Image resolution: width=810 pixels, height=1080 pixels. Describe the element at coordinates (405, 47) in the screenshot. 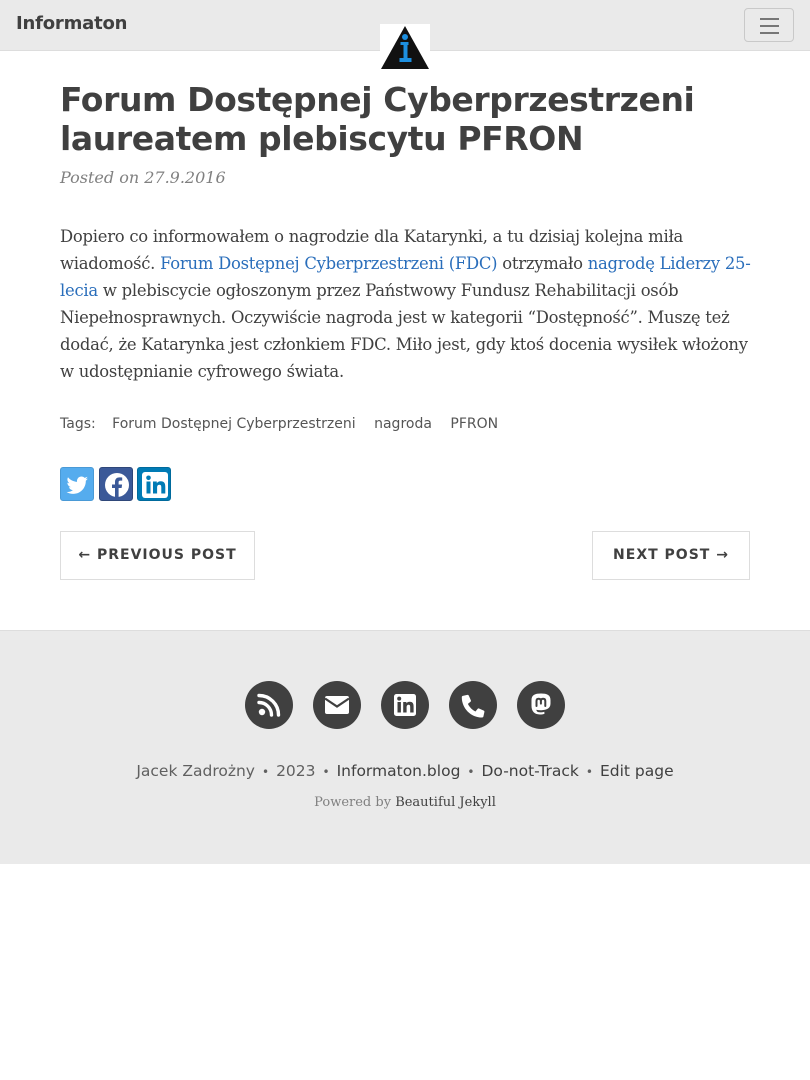

I see `info-triangle-logo` at that location.